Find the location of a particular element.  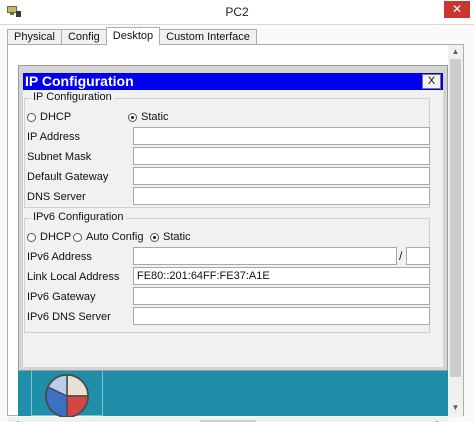

window-close-button: ✕ is located at coordinates (457, 9).